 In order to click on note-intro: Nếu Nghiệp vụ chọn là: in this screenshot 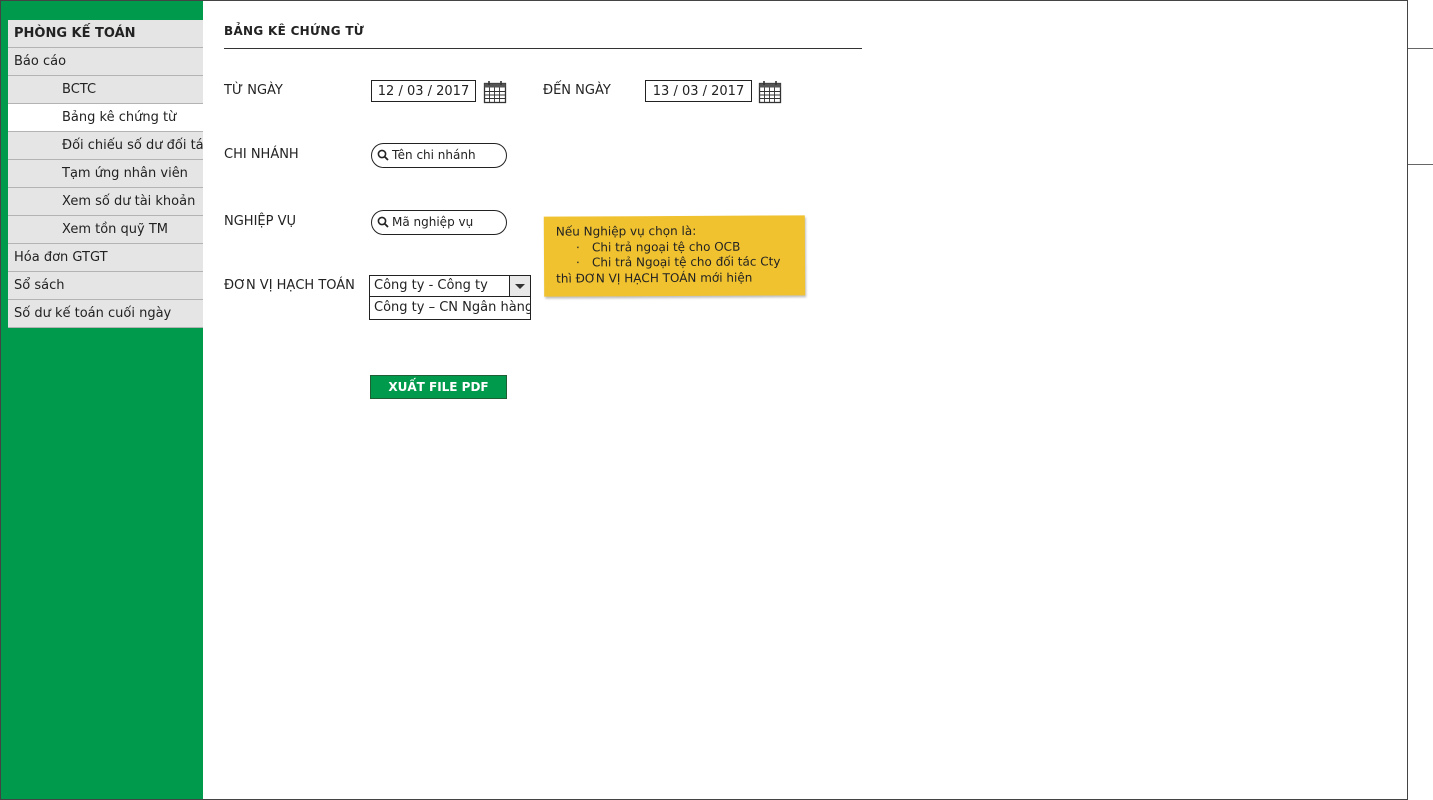, I will do `click(626, 231)`.